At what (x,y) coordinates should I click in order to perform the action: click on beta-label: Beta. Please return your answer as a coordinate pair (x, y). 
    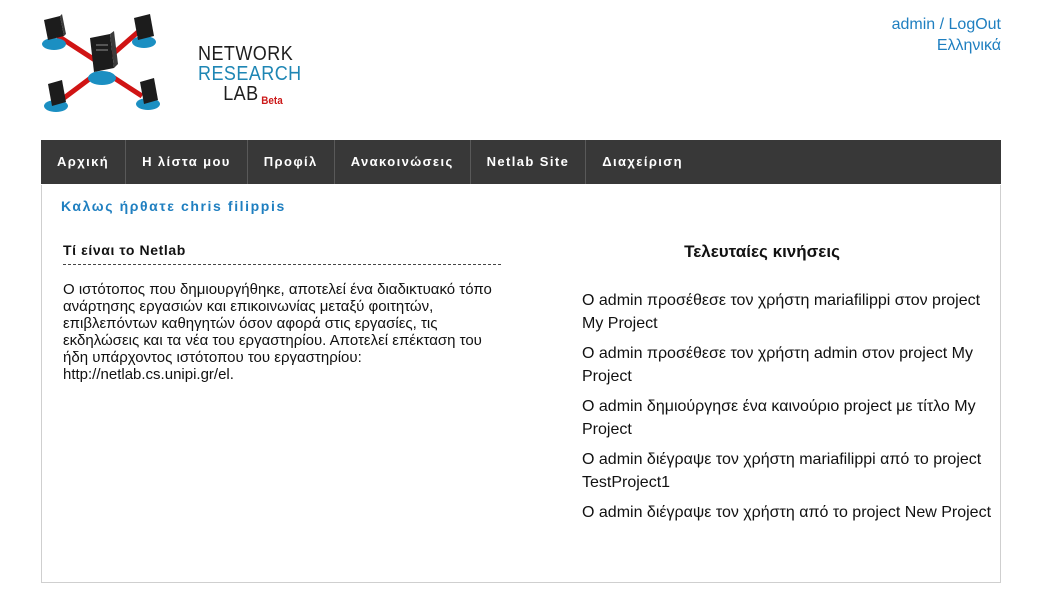
    Looking at the image, I should click on (272, 101).